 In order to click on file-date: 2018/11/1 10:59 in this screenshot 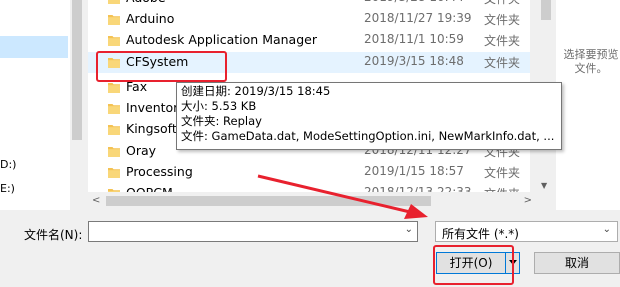, I will do `click(414, 39)`.